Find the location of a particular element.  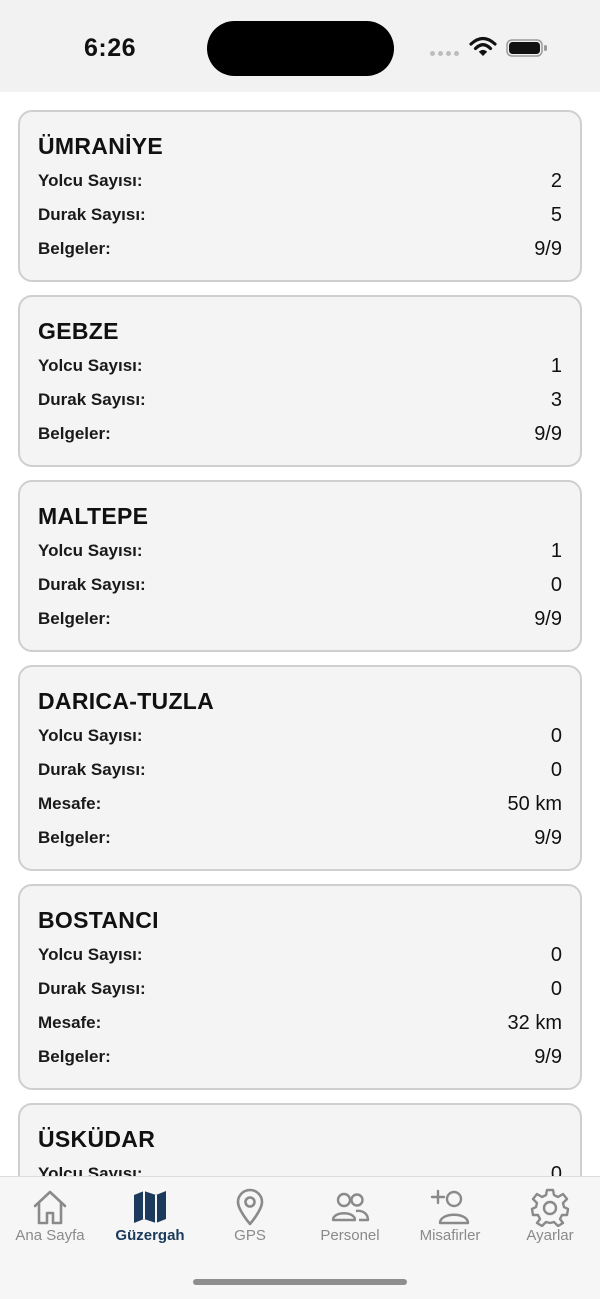

tab-add-person: Misafirler is located at coordinates (450, 1217).